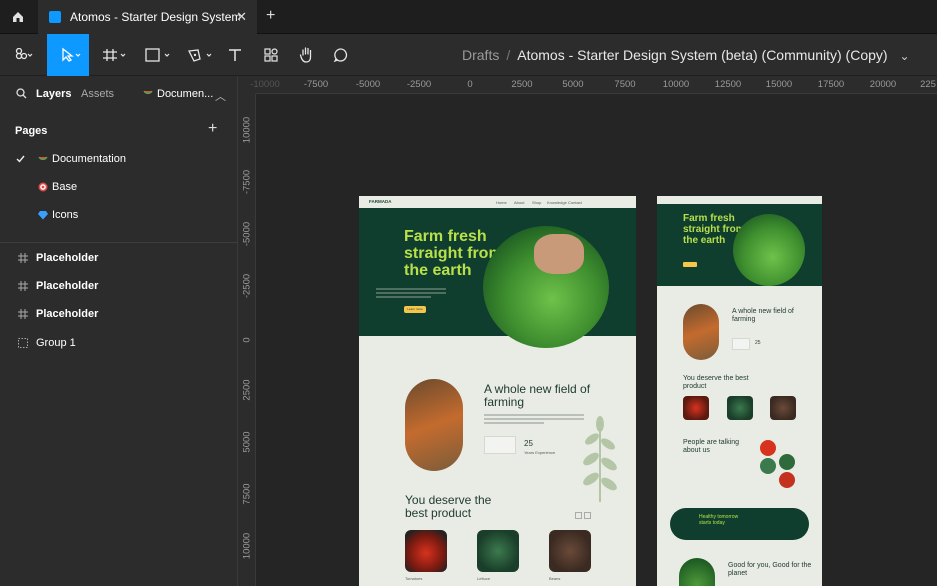 Image resolution: width=937 pixels, height=586 pixels. I want to click on nav-item: Shop, so click(537, 202).